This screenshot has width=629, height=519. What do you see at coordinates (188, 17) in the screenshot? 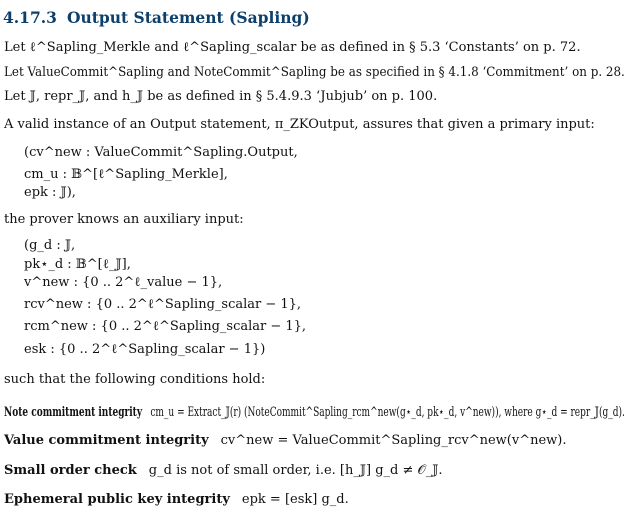
I see `section-title: Output Statement (Sapling)` at bounding box center [188, 17].